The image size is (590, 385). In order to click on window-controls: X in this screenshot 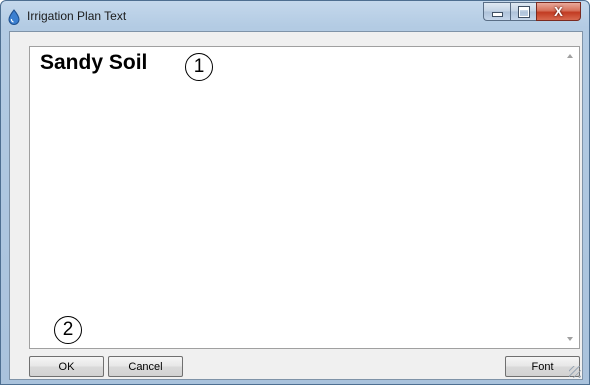, I will do `click(532, 12)`.